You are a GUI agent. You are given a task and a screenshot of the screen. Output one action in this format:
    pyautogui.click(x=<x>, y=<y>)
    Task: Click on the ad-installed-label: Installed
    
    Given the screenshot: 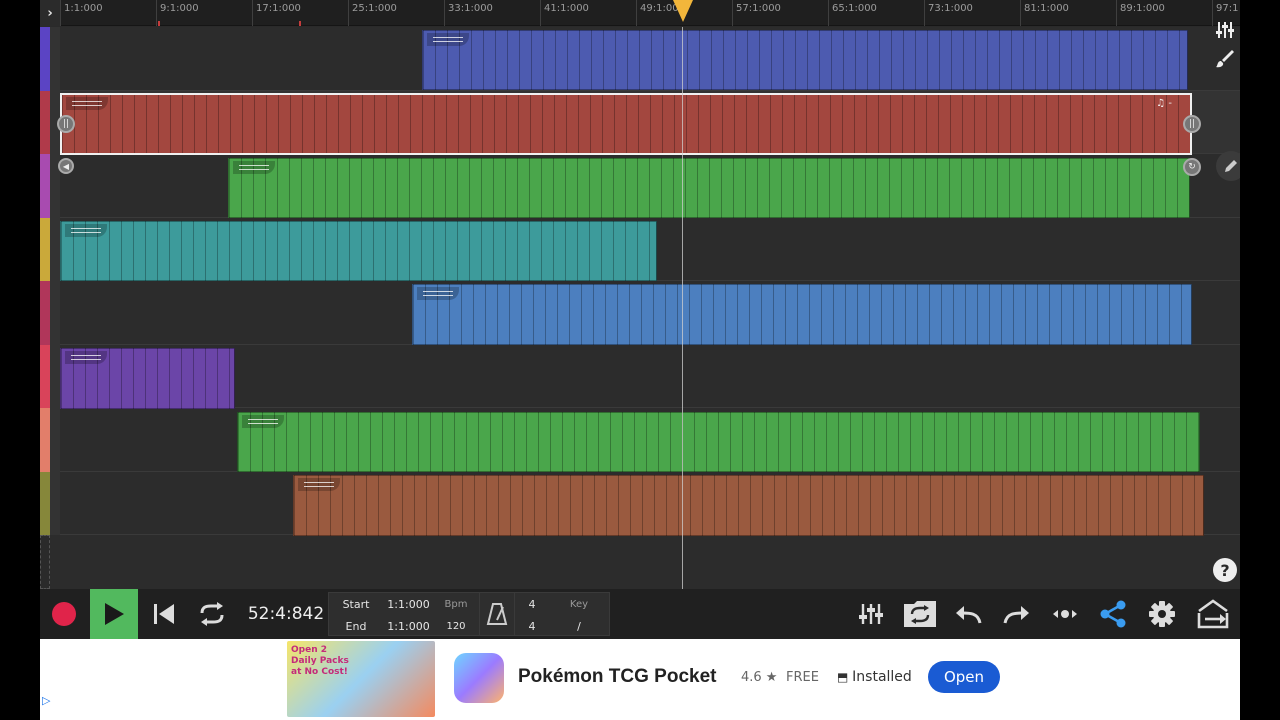 What is the action you would take?
    pyautogui.click(x=882, y=677)
    